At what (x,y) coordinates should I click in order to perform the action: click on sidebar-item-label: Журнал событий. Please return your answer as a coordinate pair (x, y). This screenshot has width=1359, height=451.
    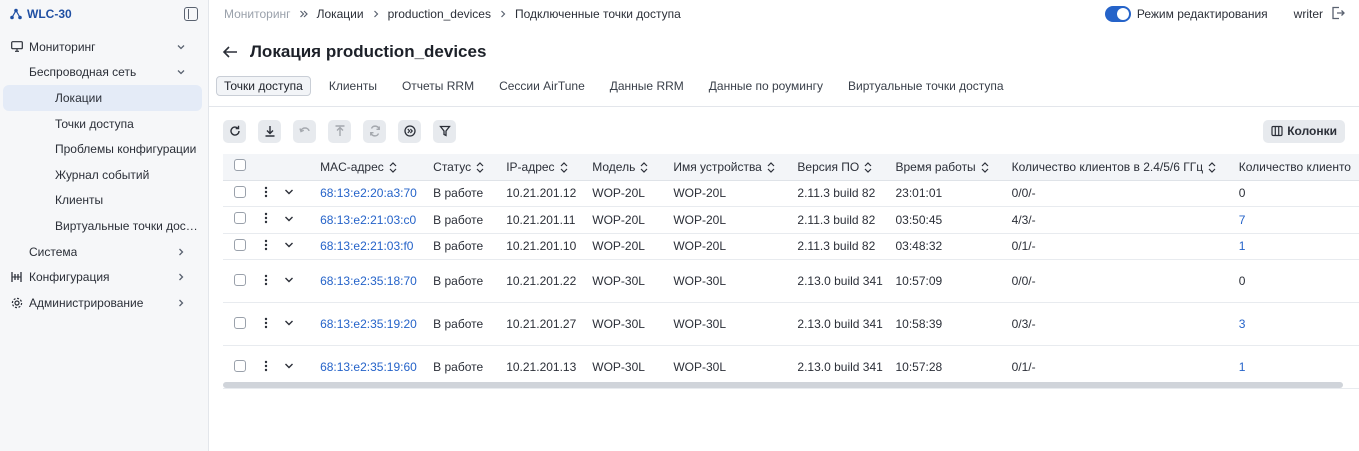
    Looking at the image, I should click on (102, 174).